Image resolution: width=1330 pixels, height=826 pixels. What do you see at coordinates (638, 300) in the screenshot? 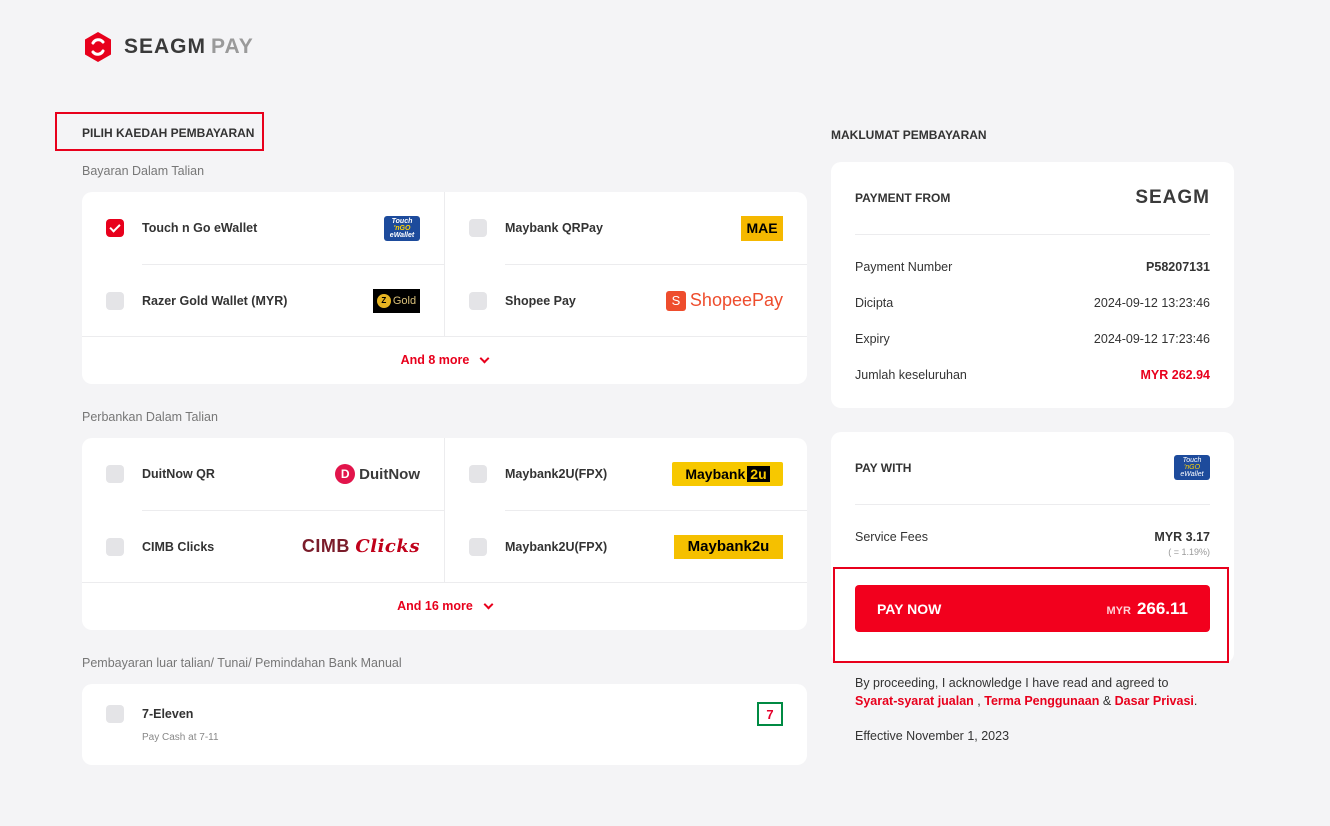
I see `option-shopee-pay: Shopee Pay S ShopeePay` at bounding box center [638, 300].